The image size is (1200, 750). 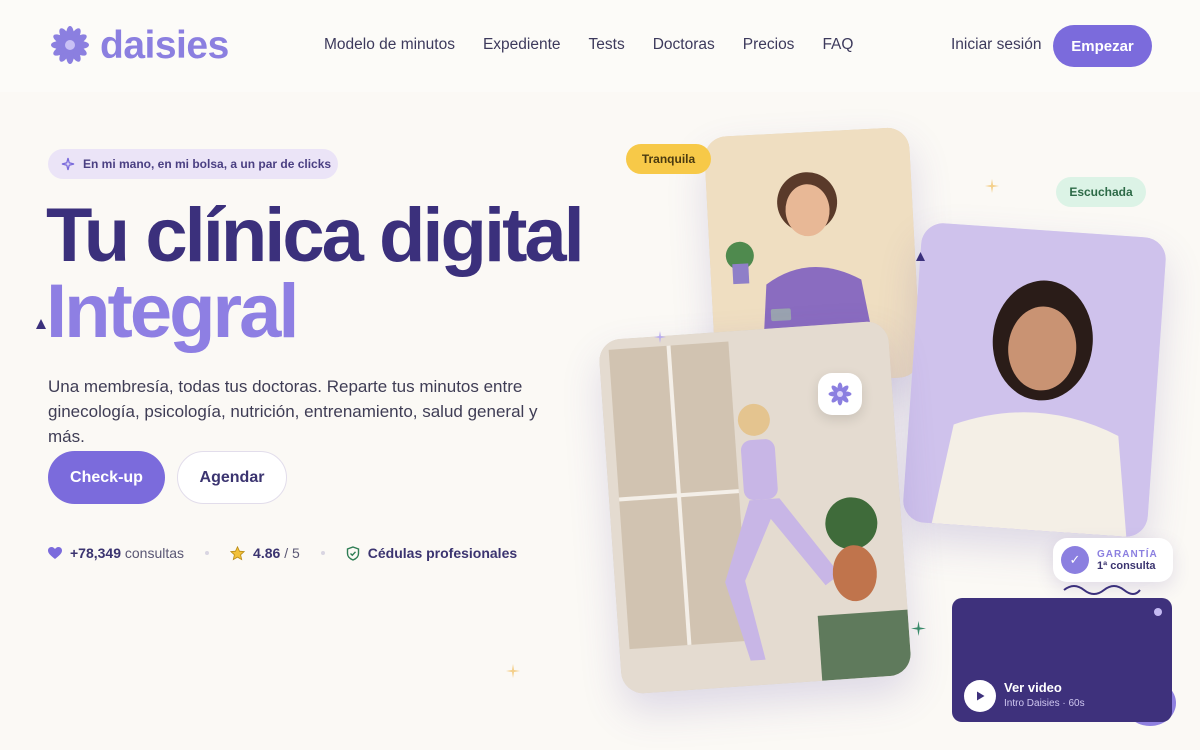 What do you see at coordinates (1127, 554) in the screenshot?
I see `guarantee-title: GARANTÍA` at bounding box center [1127, 554].